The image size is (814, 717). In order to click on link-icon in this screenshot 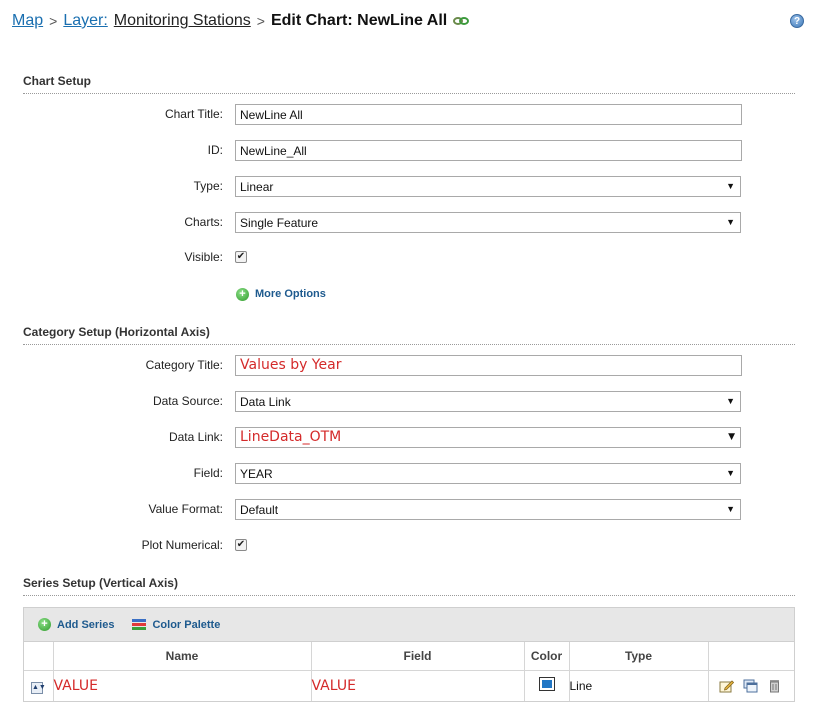, I will do `click(461, 21)`.